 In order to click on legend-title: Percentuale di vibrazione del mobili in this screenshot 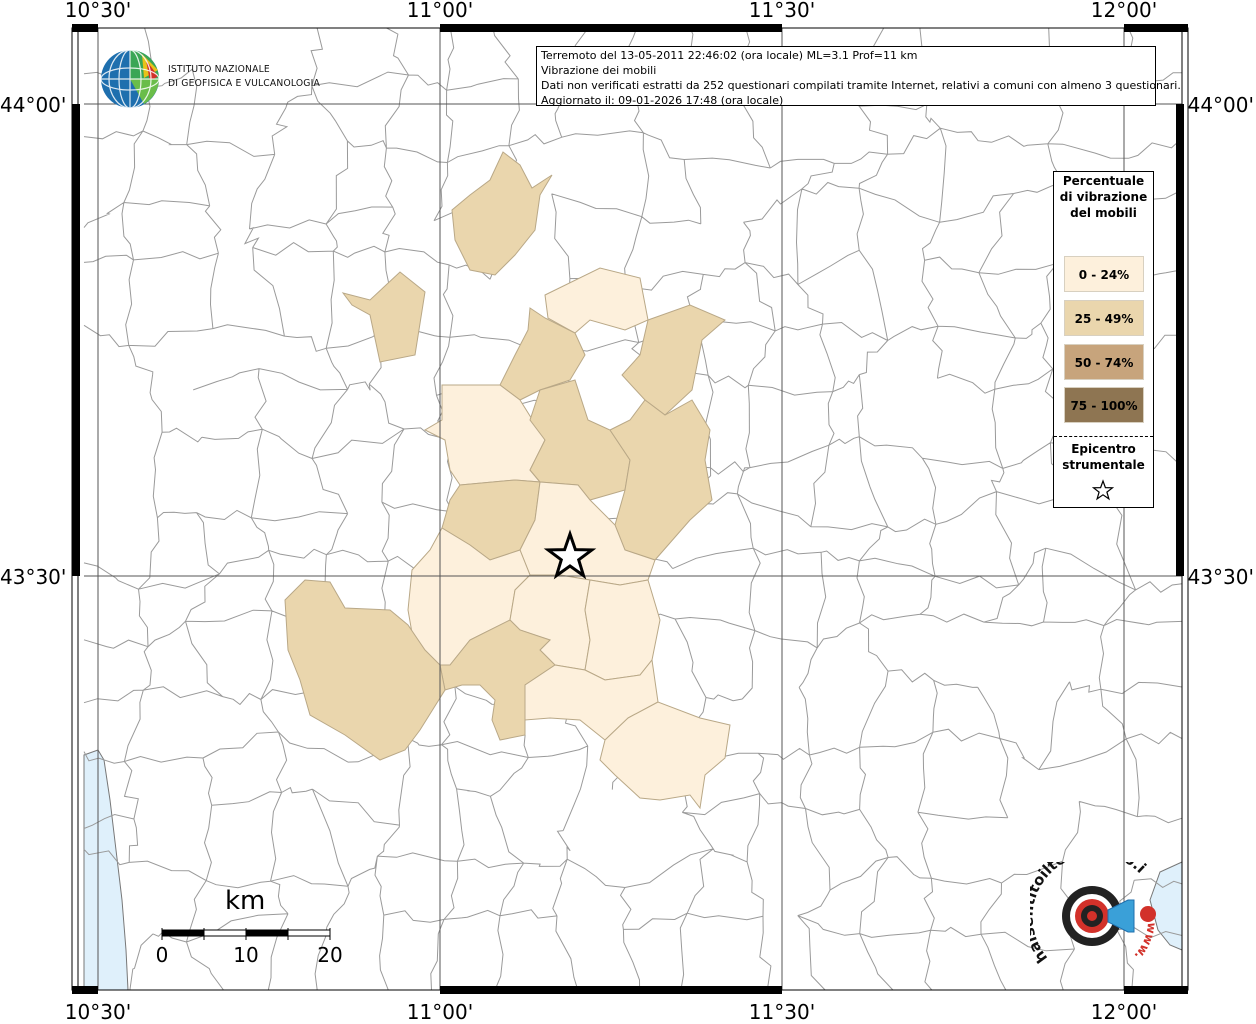, I will do `click(1103, 197)`.